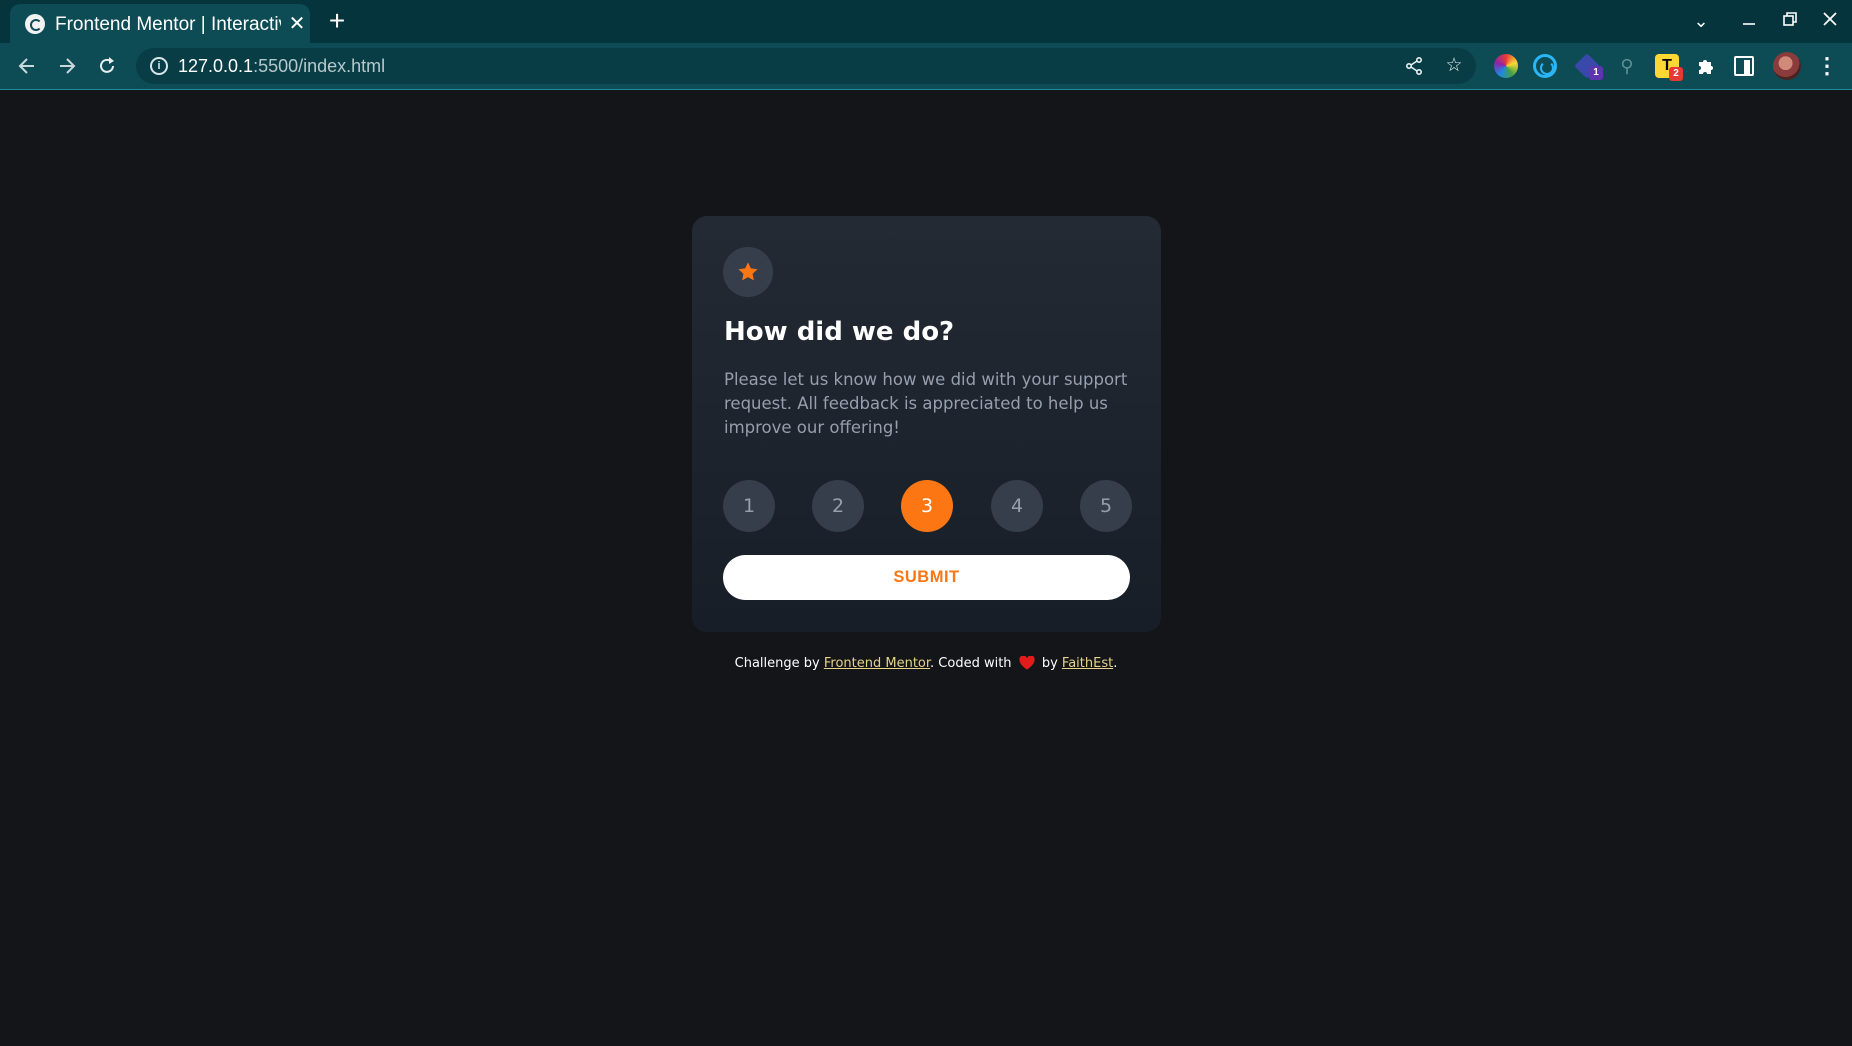 This screenshot has width=1852, height=1046. What do you see at coordinates (926, 577) in the screenshot?
I see `submit-button: SUBMIT` at bounding box center [926, 577].